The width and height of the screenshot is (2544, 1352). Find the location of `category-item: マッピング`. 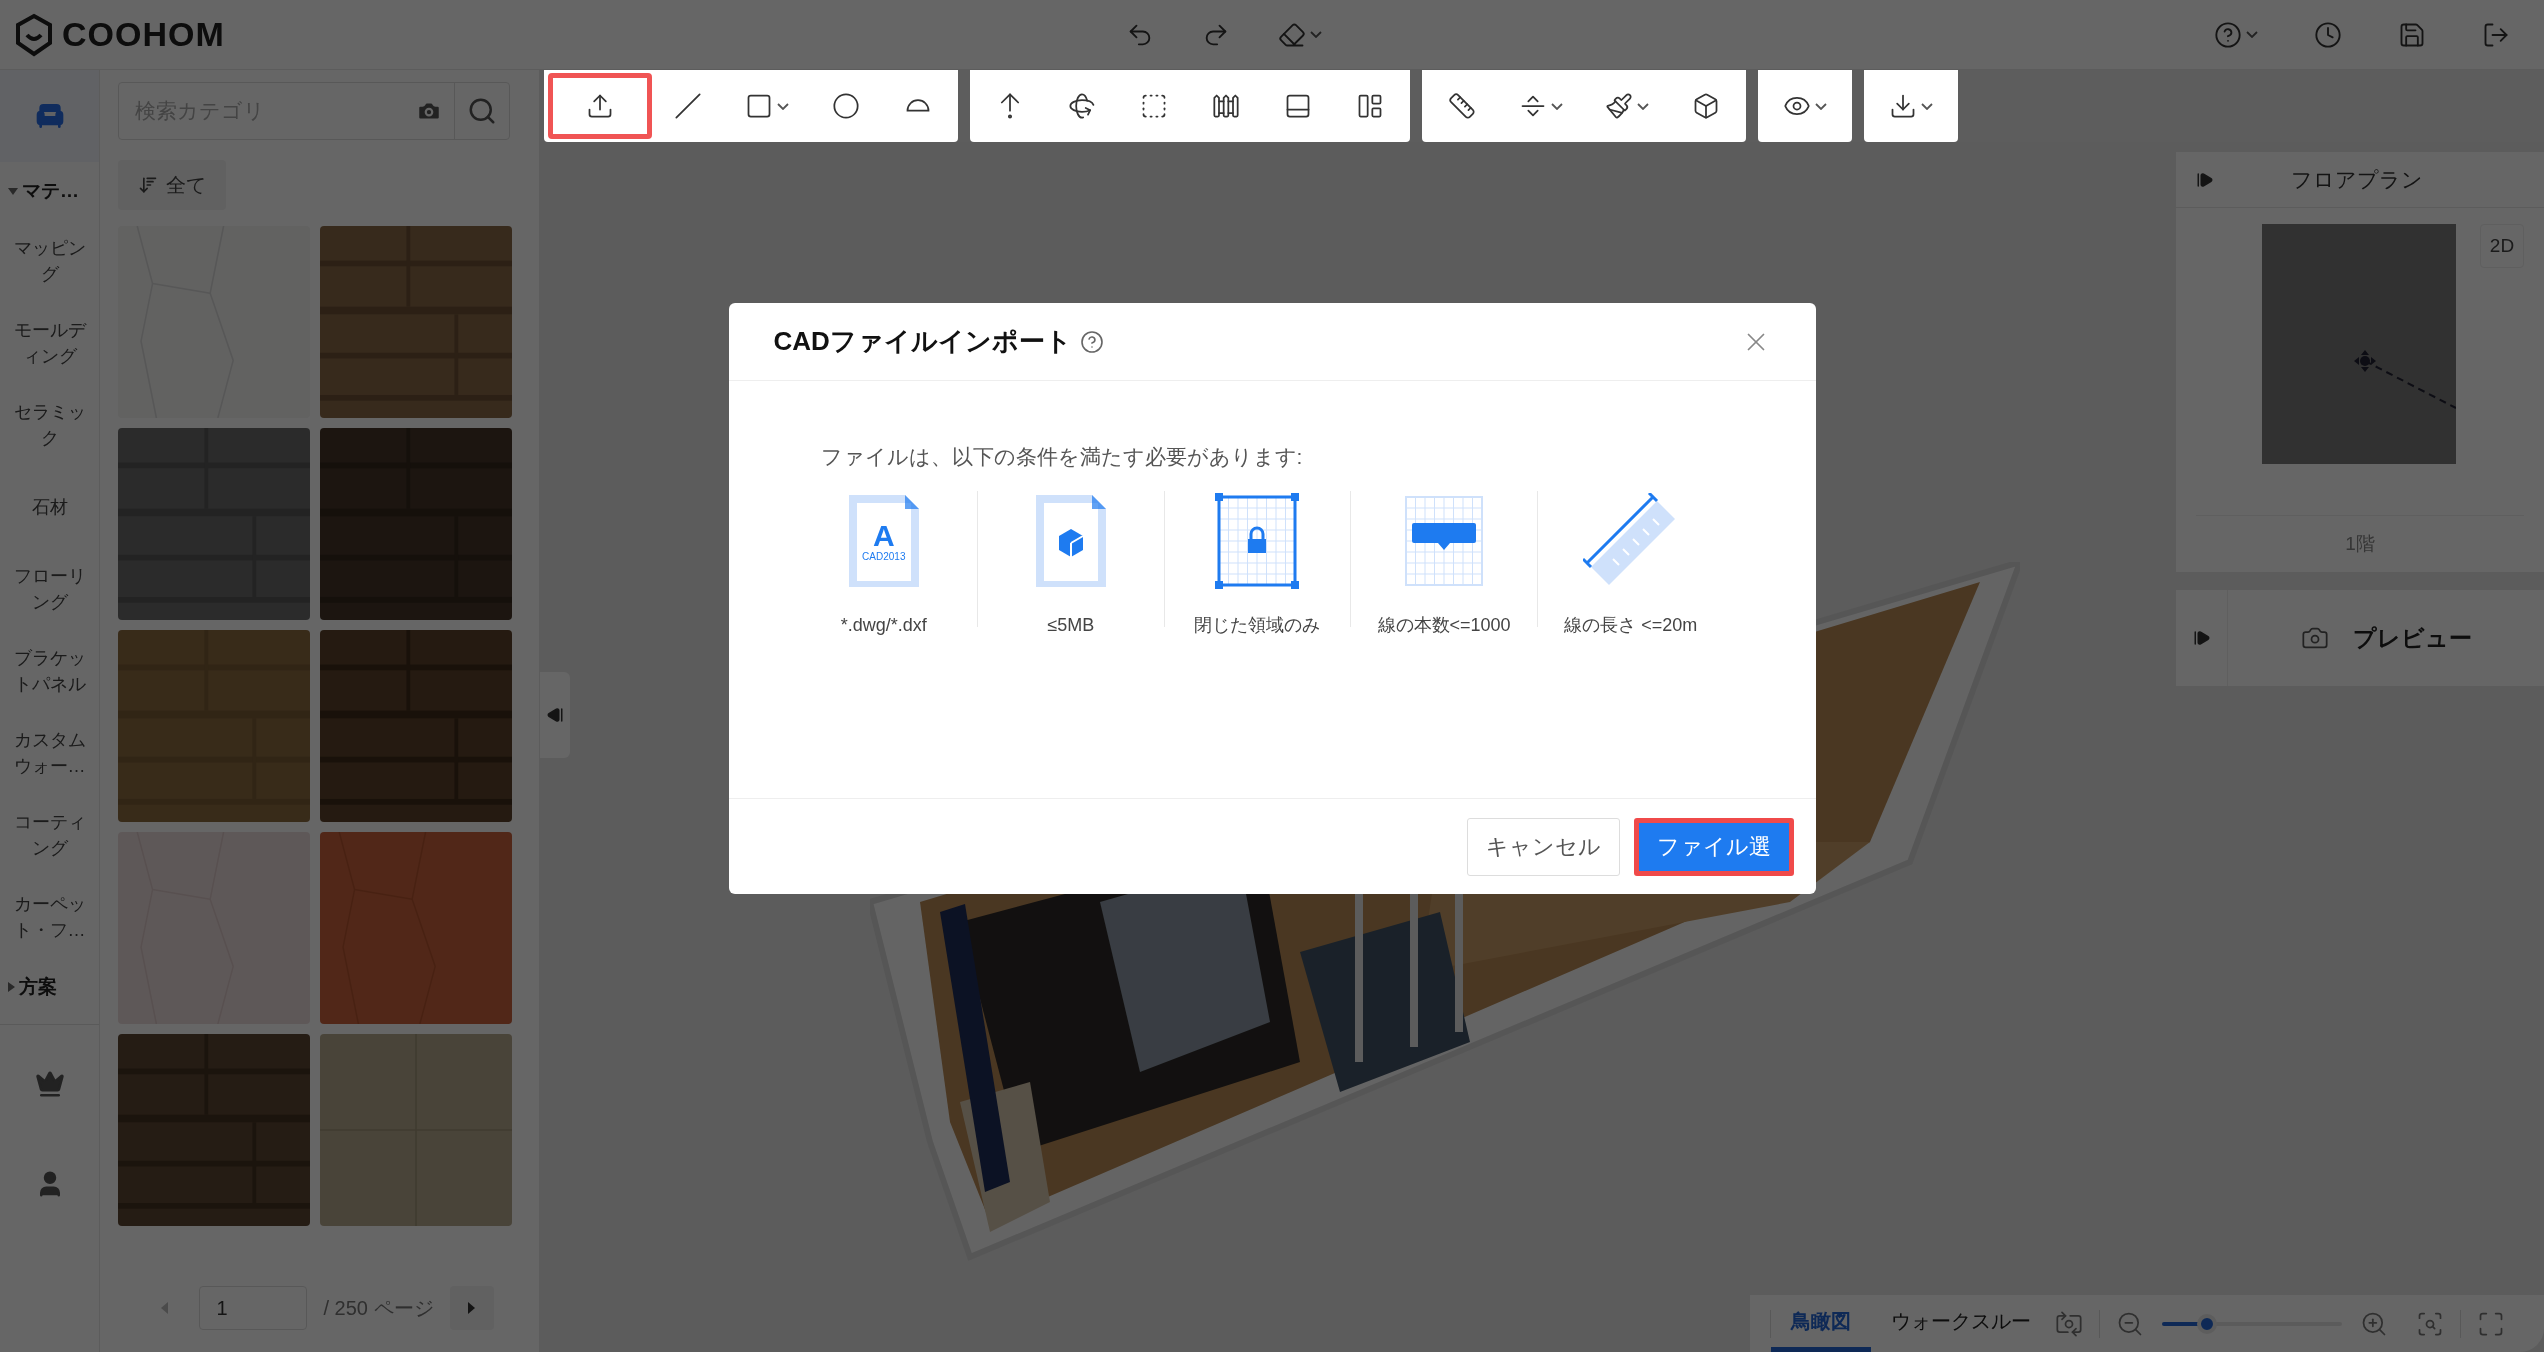

category-item: マッピング is located at coordinates (49, 261).